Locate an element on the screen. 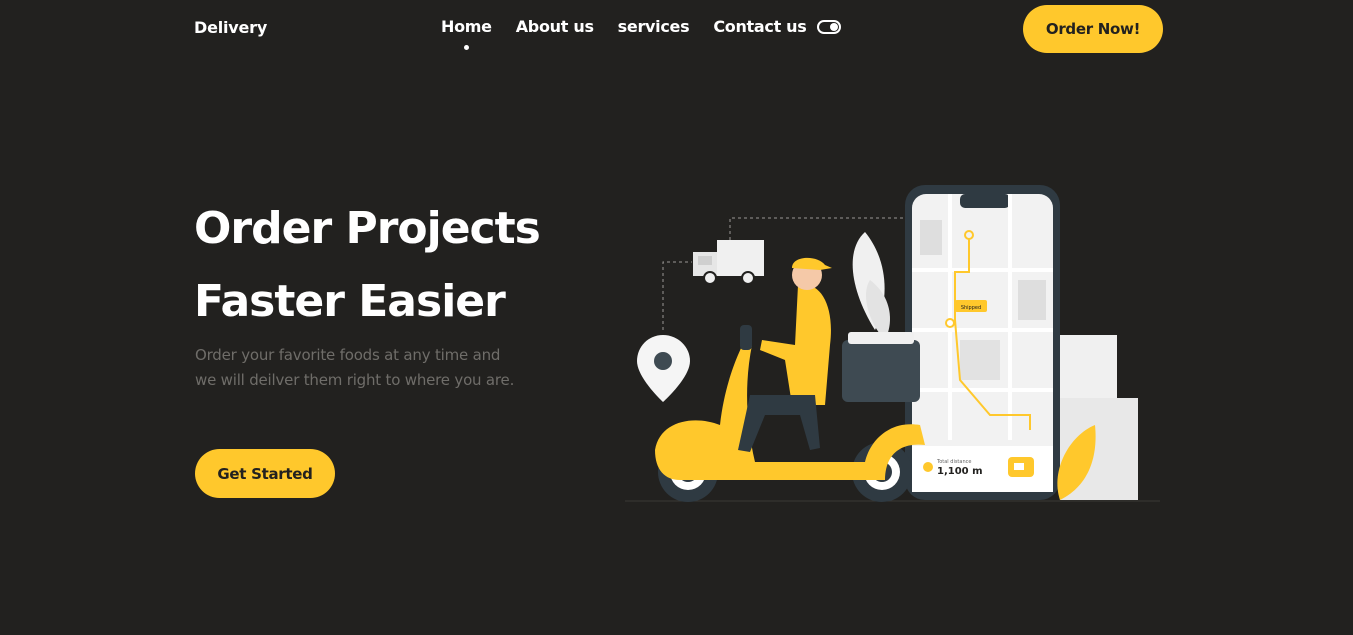 The height and width of the screenshot is (635, 1353). logo: Delivery is located at coordinates (230, 27).